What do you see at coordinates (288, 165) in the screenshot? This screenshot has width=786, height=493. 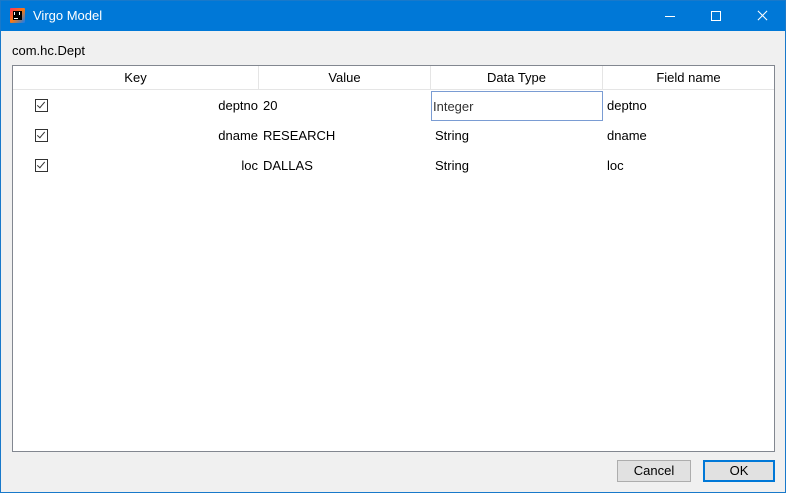 I see `value-cell: DALLAS` at bounding box center [288, 165].